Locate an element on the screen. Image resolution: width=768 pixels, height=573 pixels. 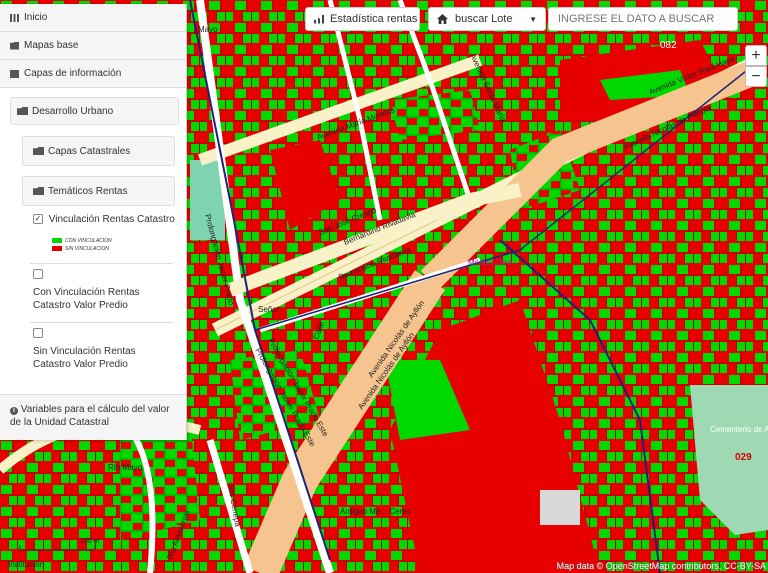
legend-label: SIN VINCULACION is located at coordinates (87, 249).